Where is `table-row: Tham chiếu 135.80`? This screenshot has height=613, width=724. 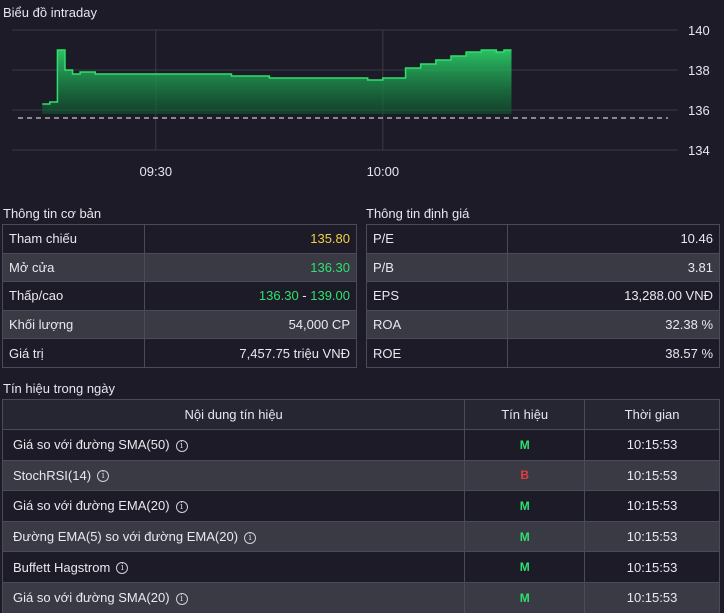 table-row: Tham chiếu 135.80 is located at coordinates (180, 239).